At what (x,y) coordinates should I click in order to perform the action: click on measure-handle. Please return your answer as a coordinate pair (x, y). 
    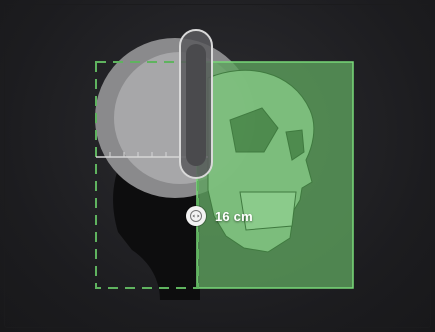
    Looking at the image, I should click on (196, 216).